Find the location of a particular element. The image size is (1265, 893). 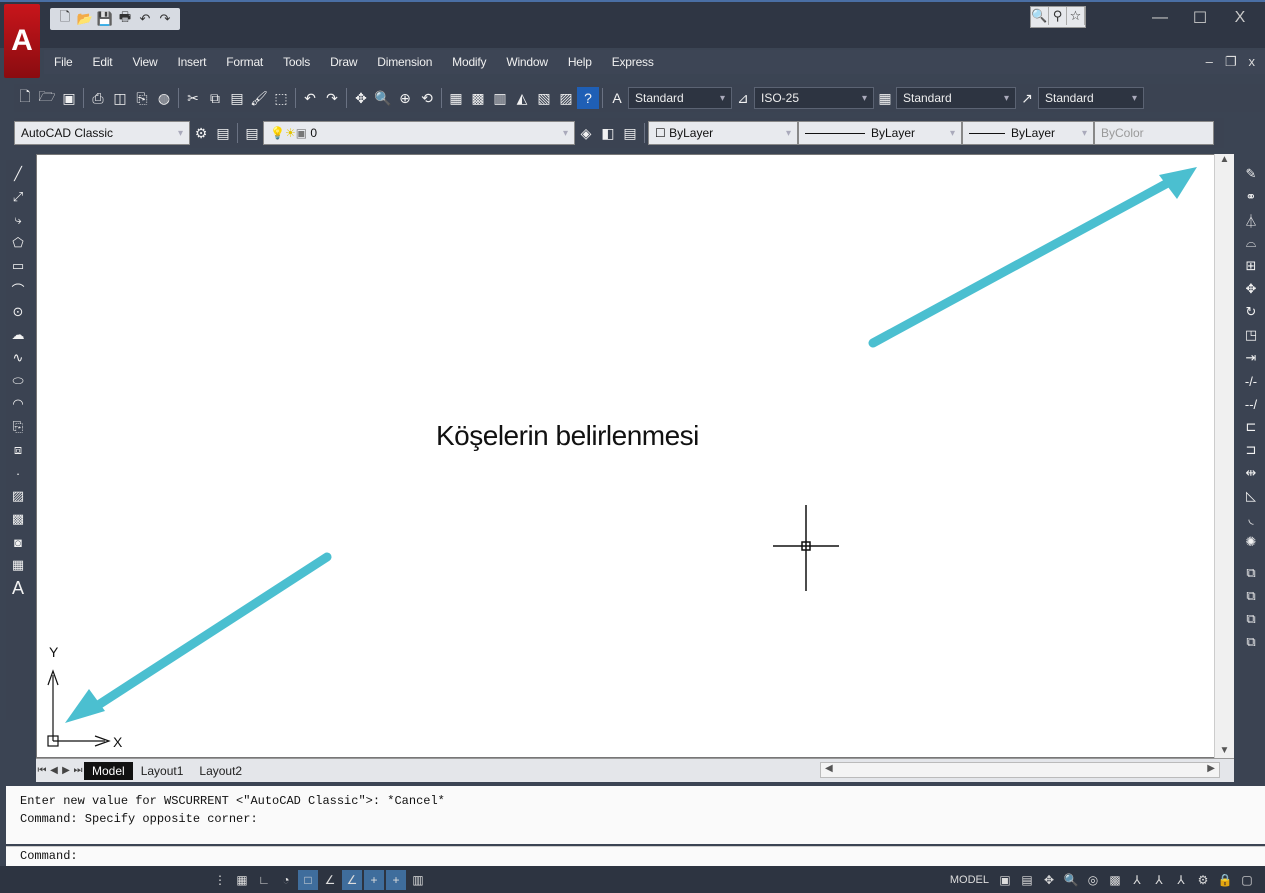

3d-object-snap-icon: ∠ is located at coordinates (330, 880).